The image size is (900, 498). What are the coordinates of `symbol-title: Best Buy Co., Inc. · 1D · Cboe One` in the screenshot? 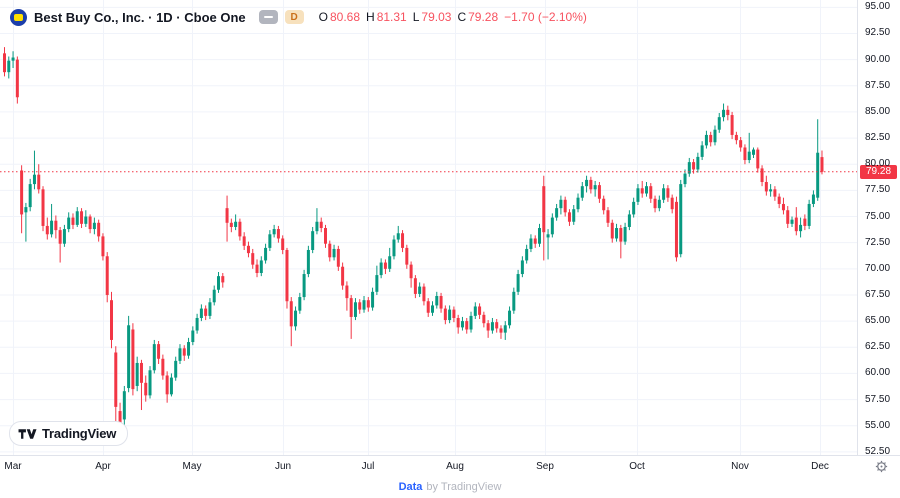 It's located at (140, 17).